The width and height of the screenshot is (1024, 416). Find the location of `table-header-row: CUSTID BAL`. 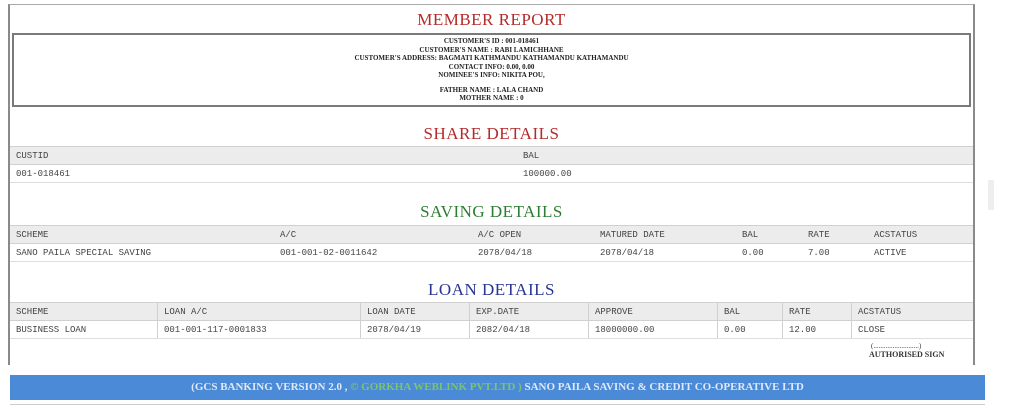

table-header-row: CUSTID BAL is located at coordinates (491, 155).